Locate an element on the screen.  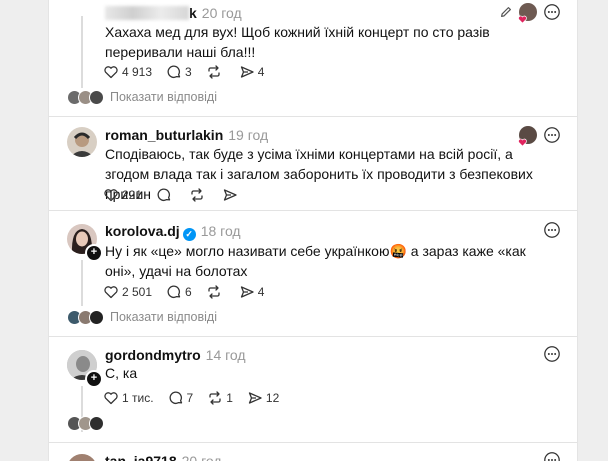
post-text: С, ка is located at coordinates (121, 373).